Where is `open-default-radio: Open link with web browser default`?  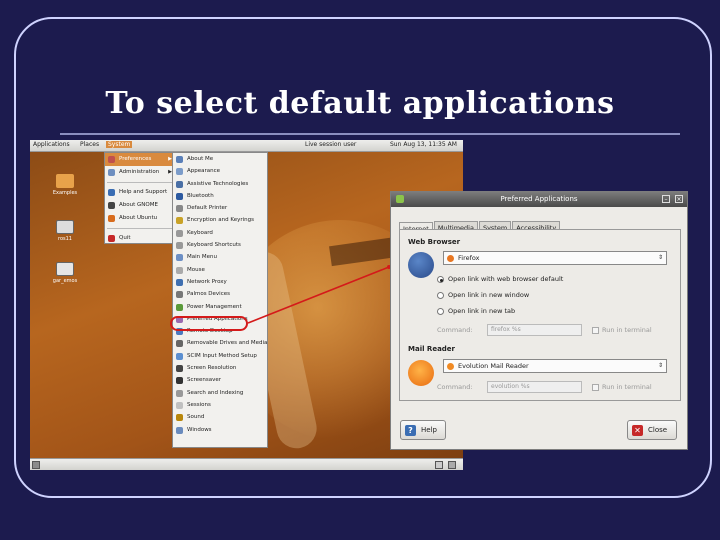 open-default-radio: Open link with web browser default is located at coordinates (500, 279).